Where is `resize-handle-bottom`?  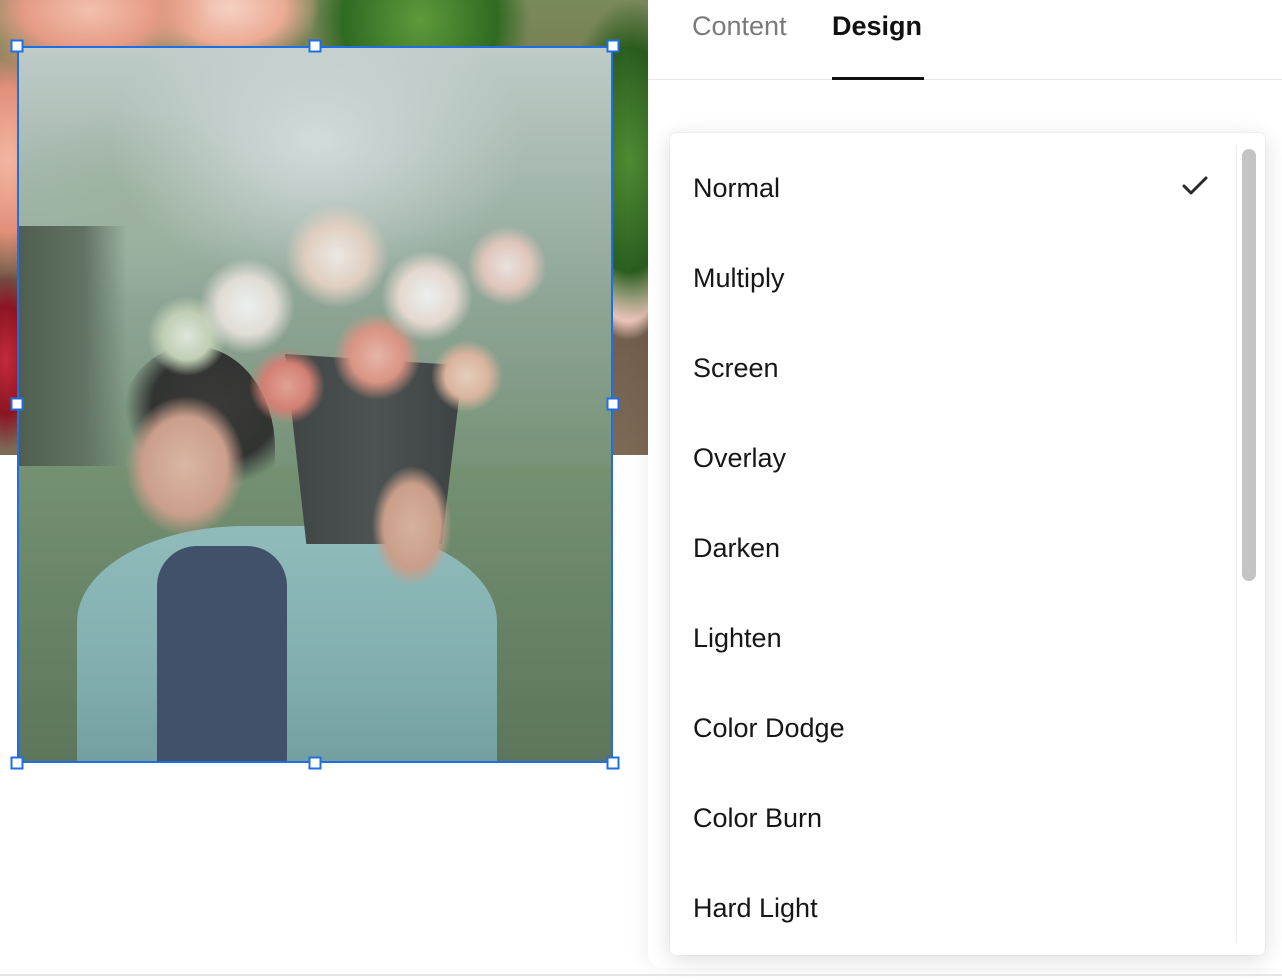 resize-handle-bottom is located at coordinates (315, 763).